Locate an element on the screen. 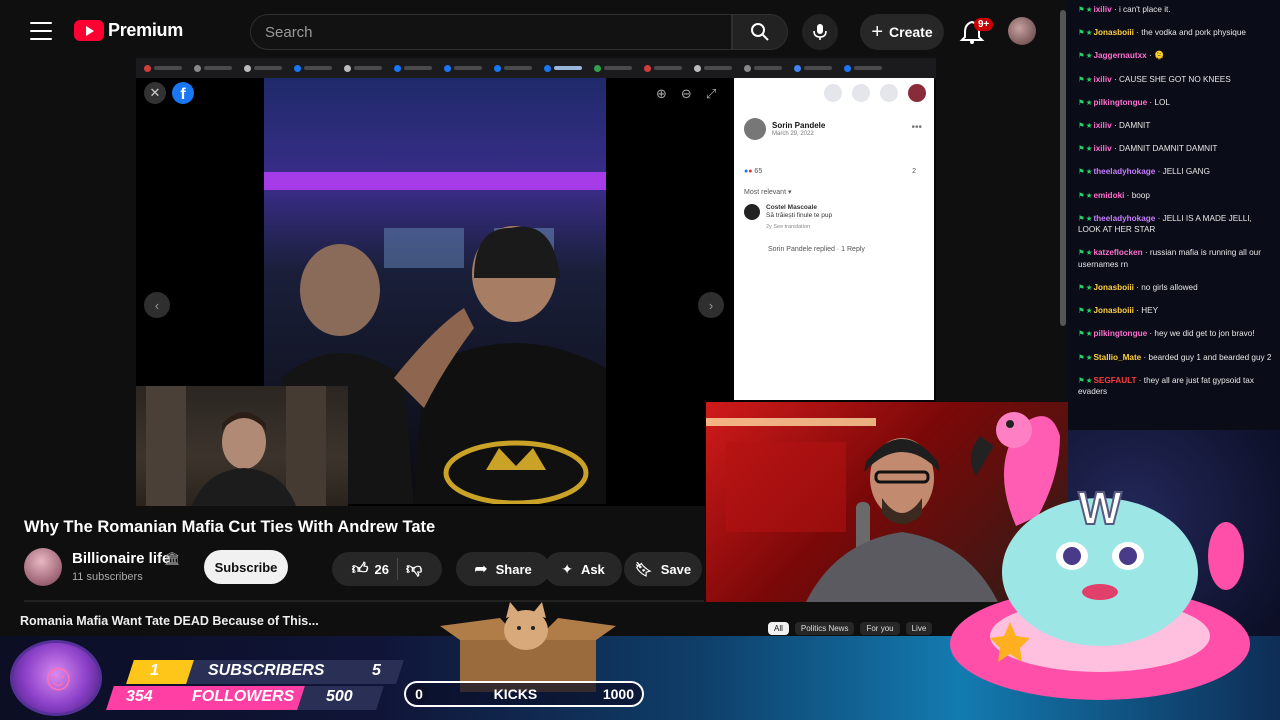 This screenshot has width=1280, height=720. chip-for-you: For you is located at coordinates (880, 628).